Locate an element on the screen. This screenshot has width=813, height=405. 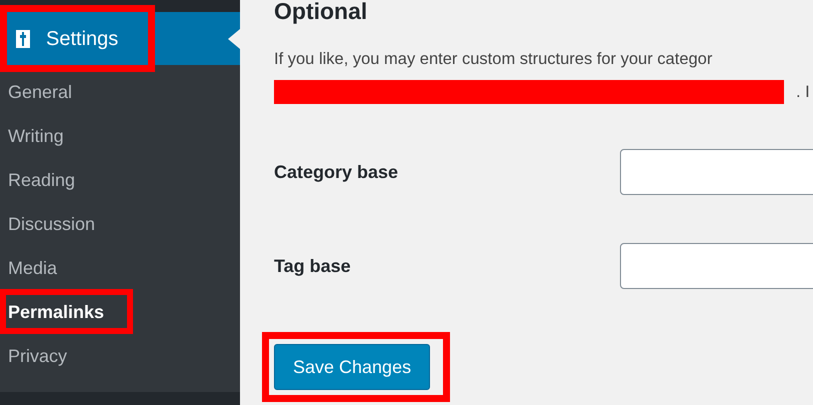
submenu-item: Reading is located at coordinates (42, 180).